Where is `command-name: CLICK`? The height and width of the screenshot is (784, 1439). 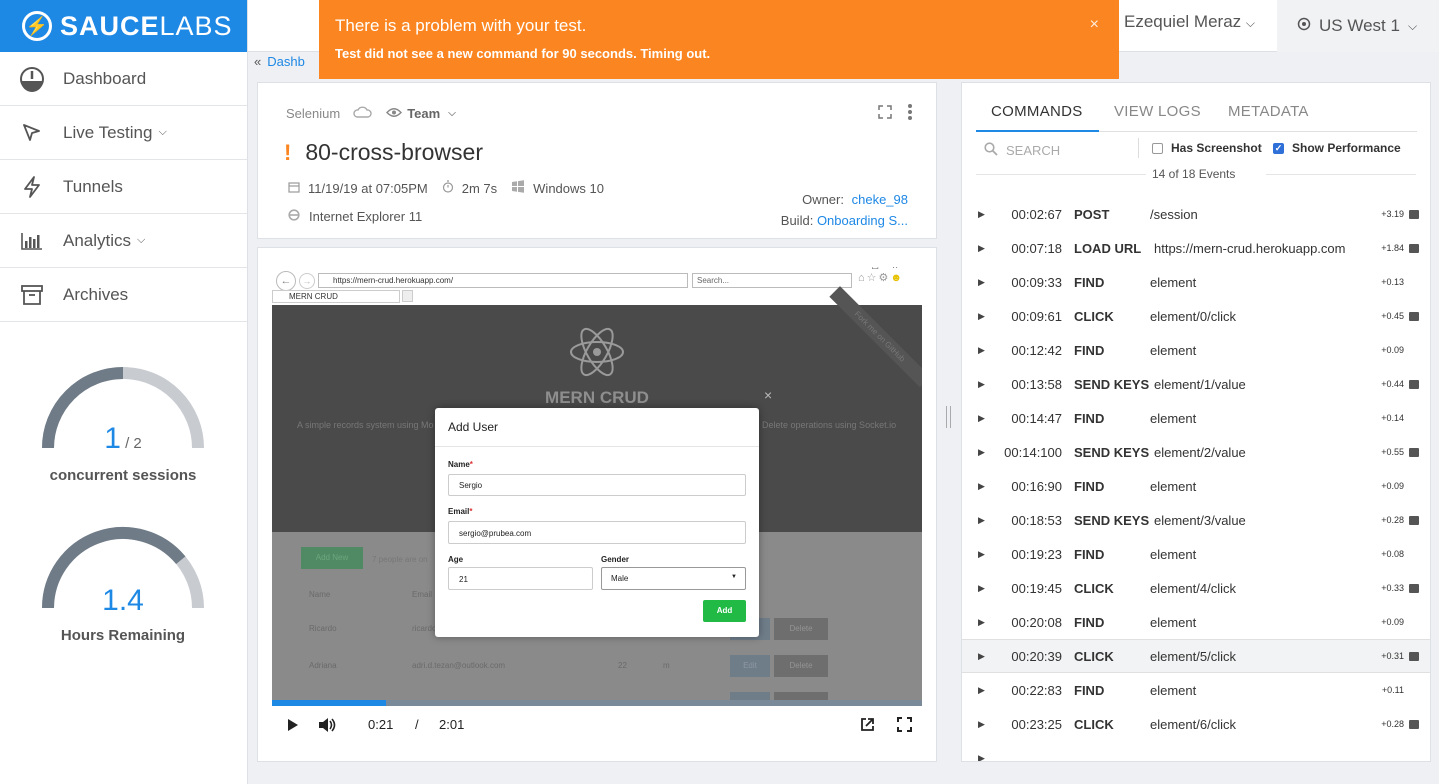 command-name: CLICK is located at coordinates (1094, 724).